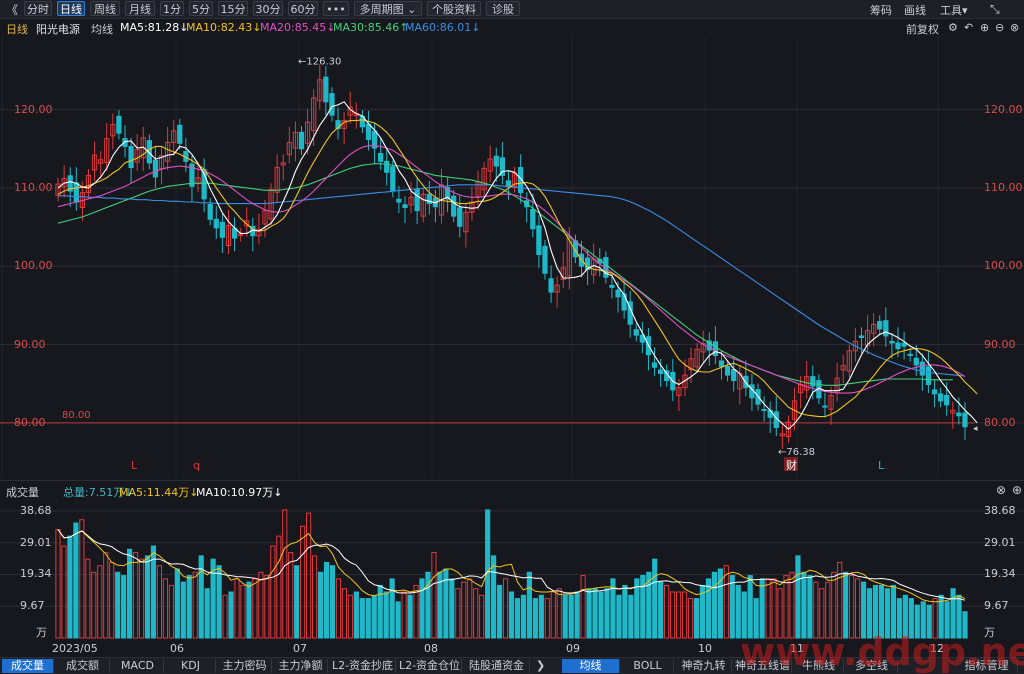 The height and width of the screenshot is (674, 1024). What do you see at coordinates (511, 566) in the screenshot?
I see `volume-ma5-line` at bounding box center [511, 566].